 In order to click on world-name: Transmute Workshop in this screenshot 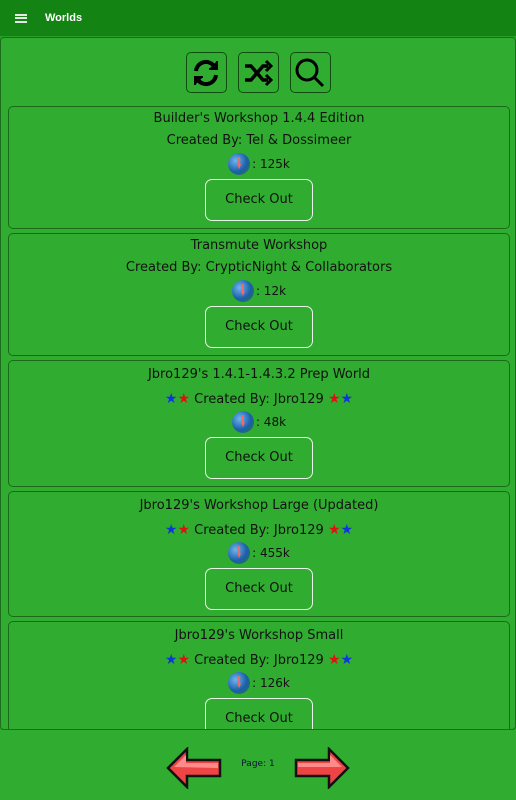, I will do `click(259, 245)`.